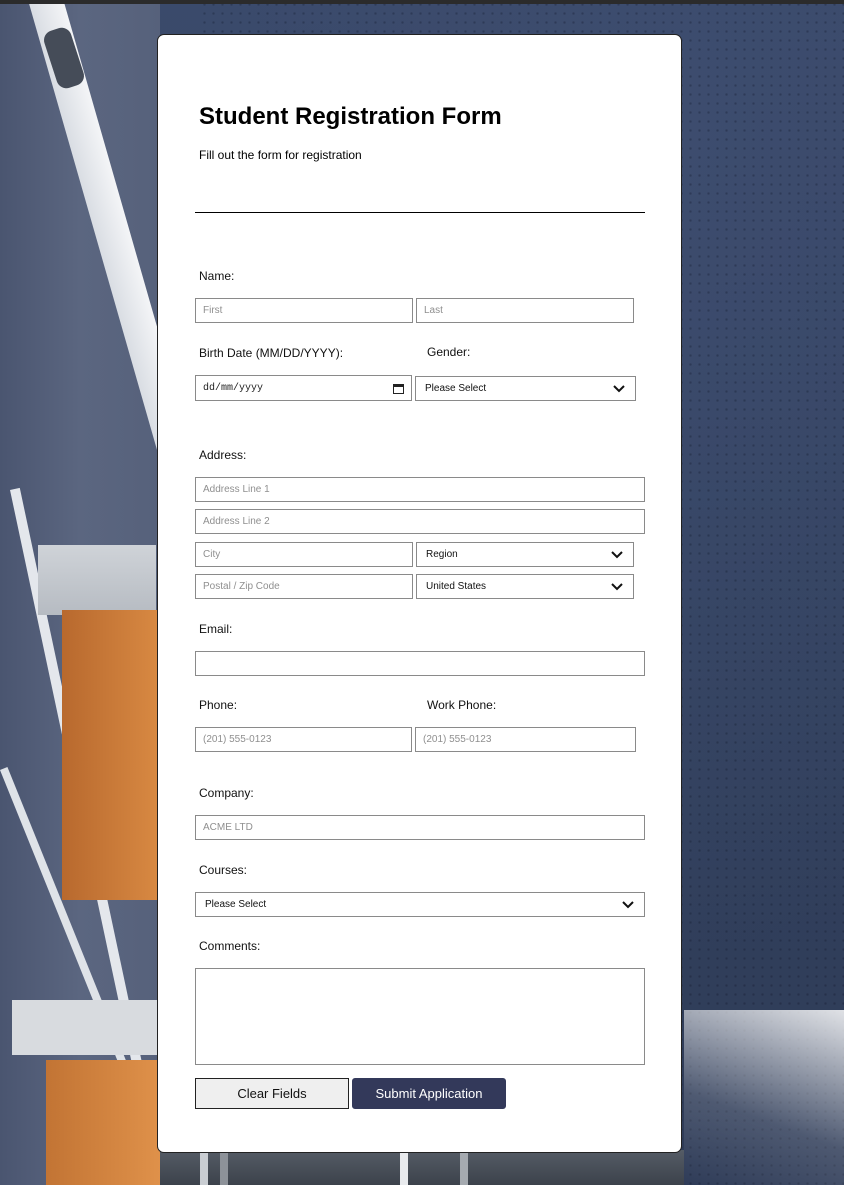  I want to click on work-phone-label: Work Phone:, so click(462, 705).